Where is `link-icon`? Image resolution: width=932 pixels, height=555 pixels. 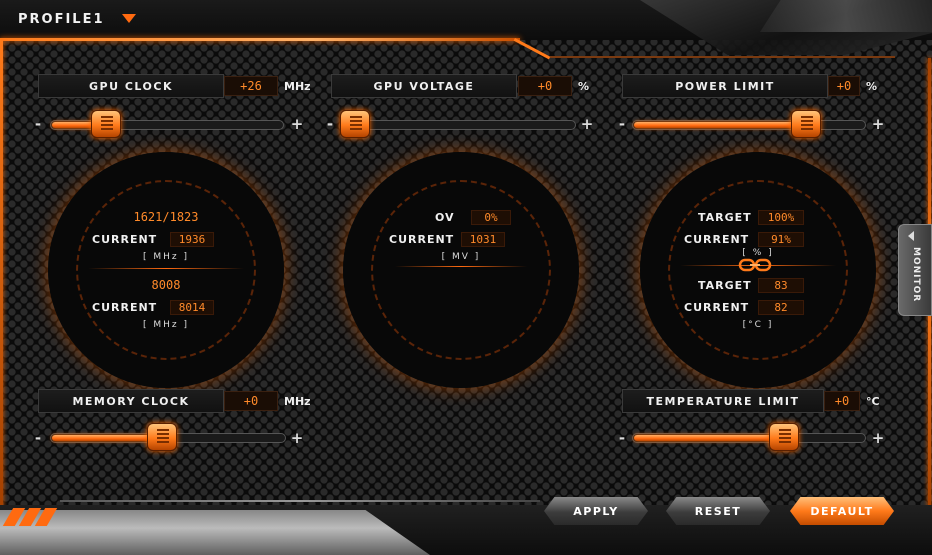 link-icon is located at coordinates (755, 265).